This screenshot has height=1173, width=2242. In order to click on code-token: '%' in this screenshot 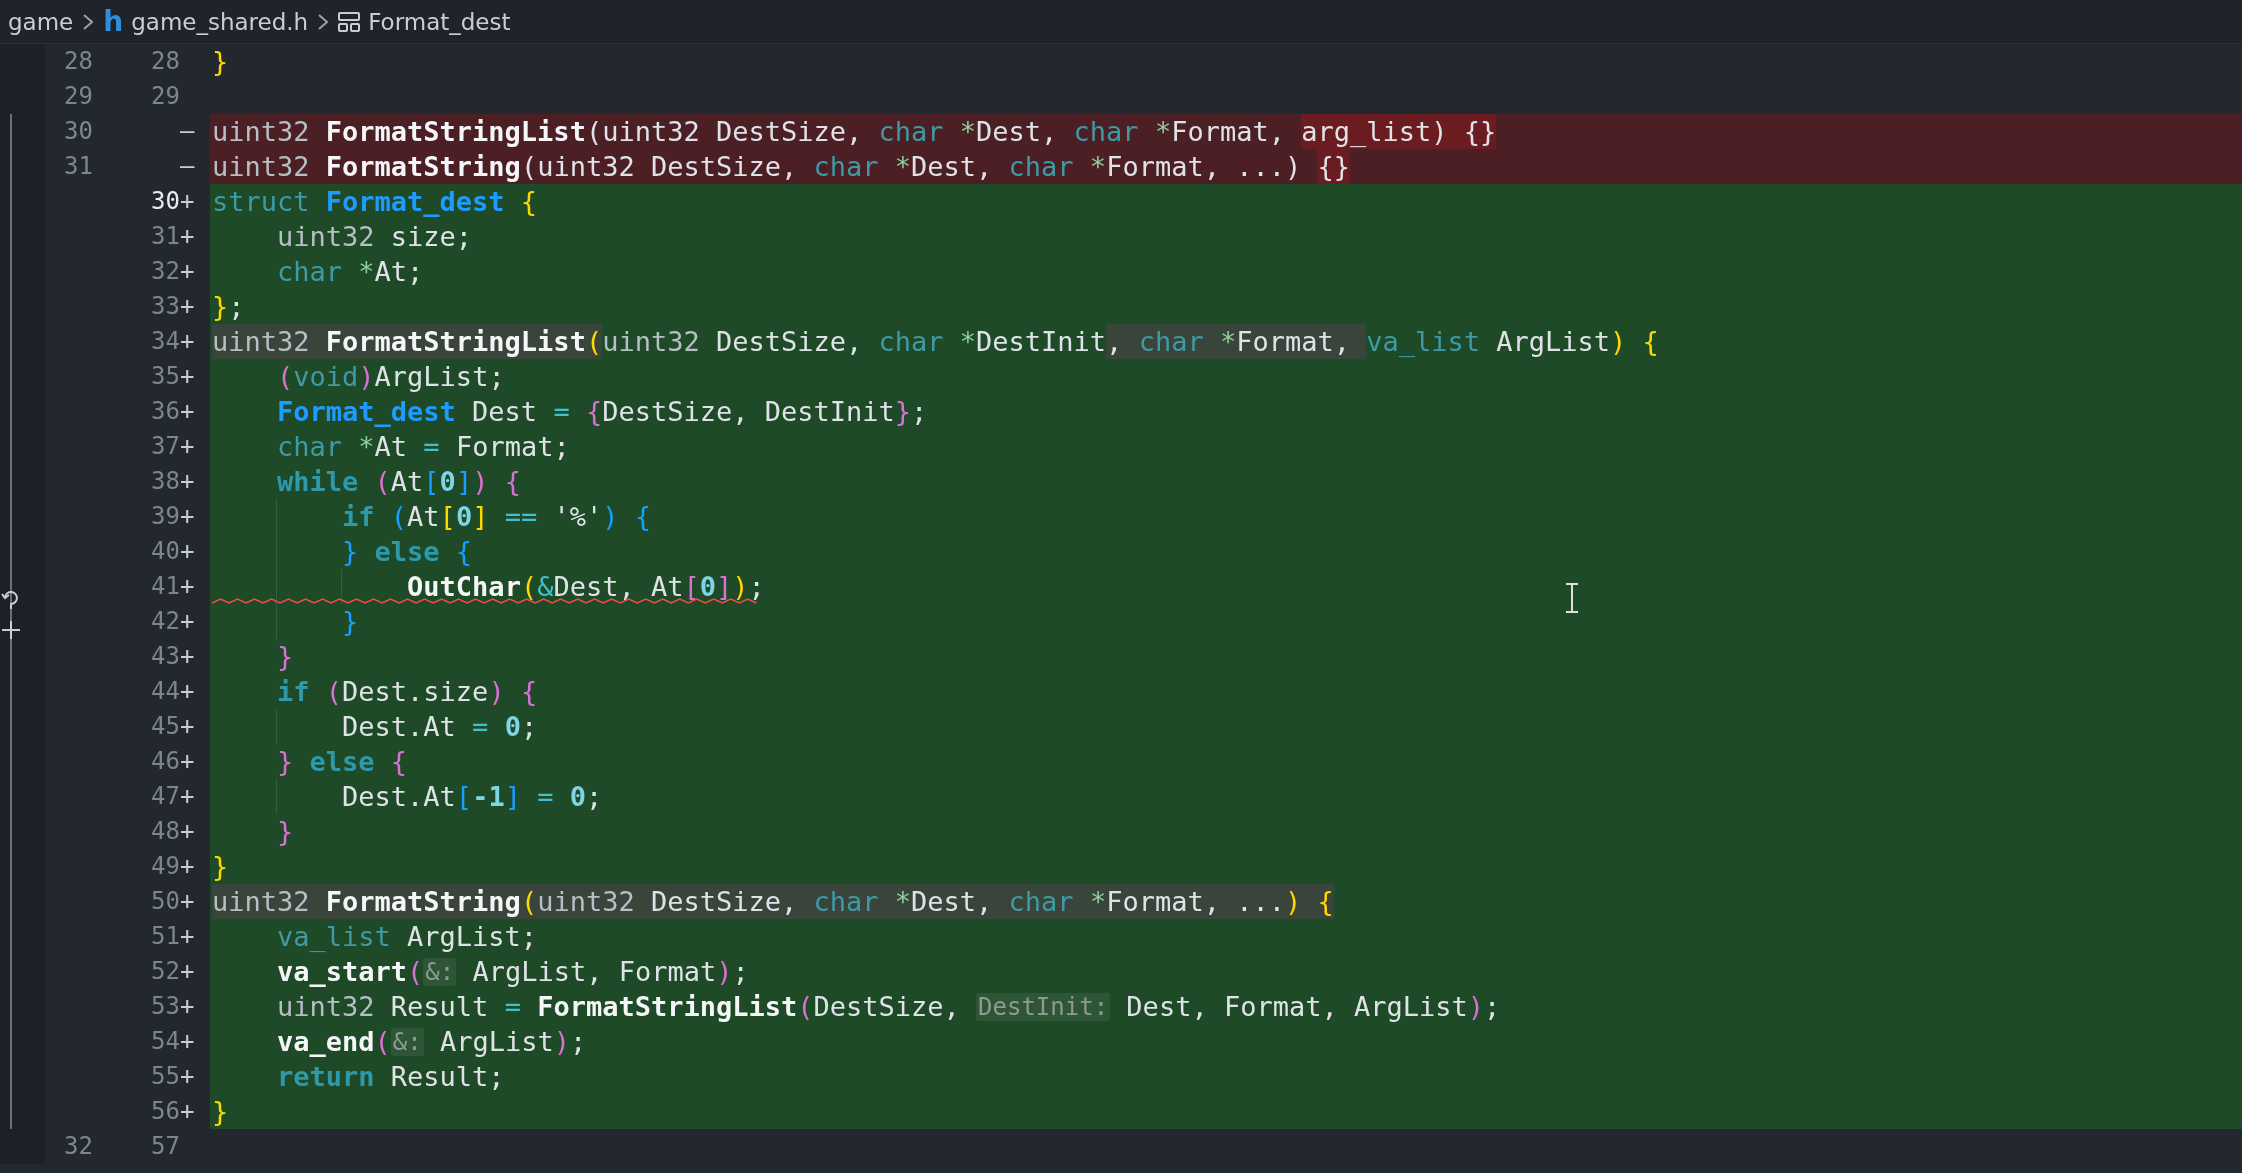, I will do `click(577, 516)`.